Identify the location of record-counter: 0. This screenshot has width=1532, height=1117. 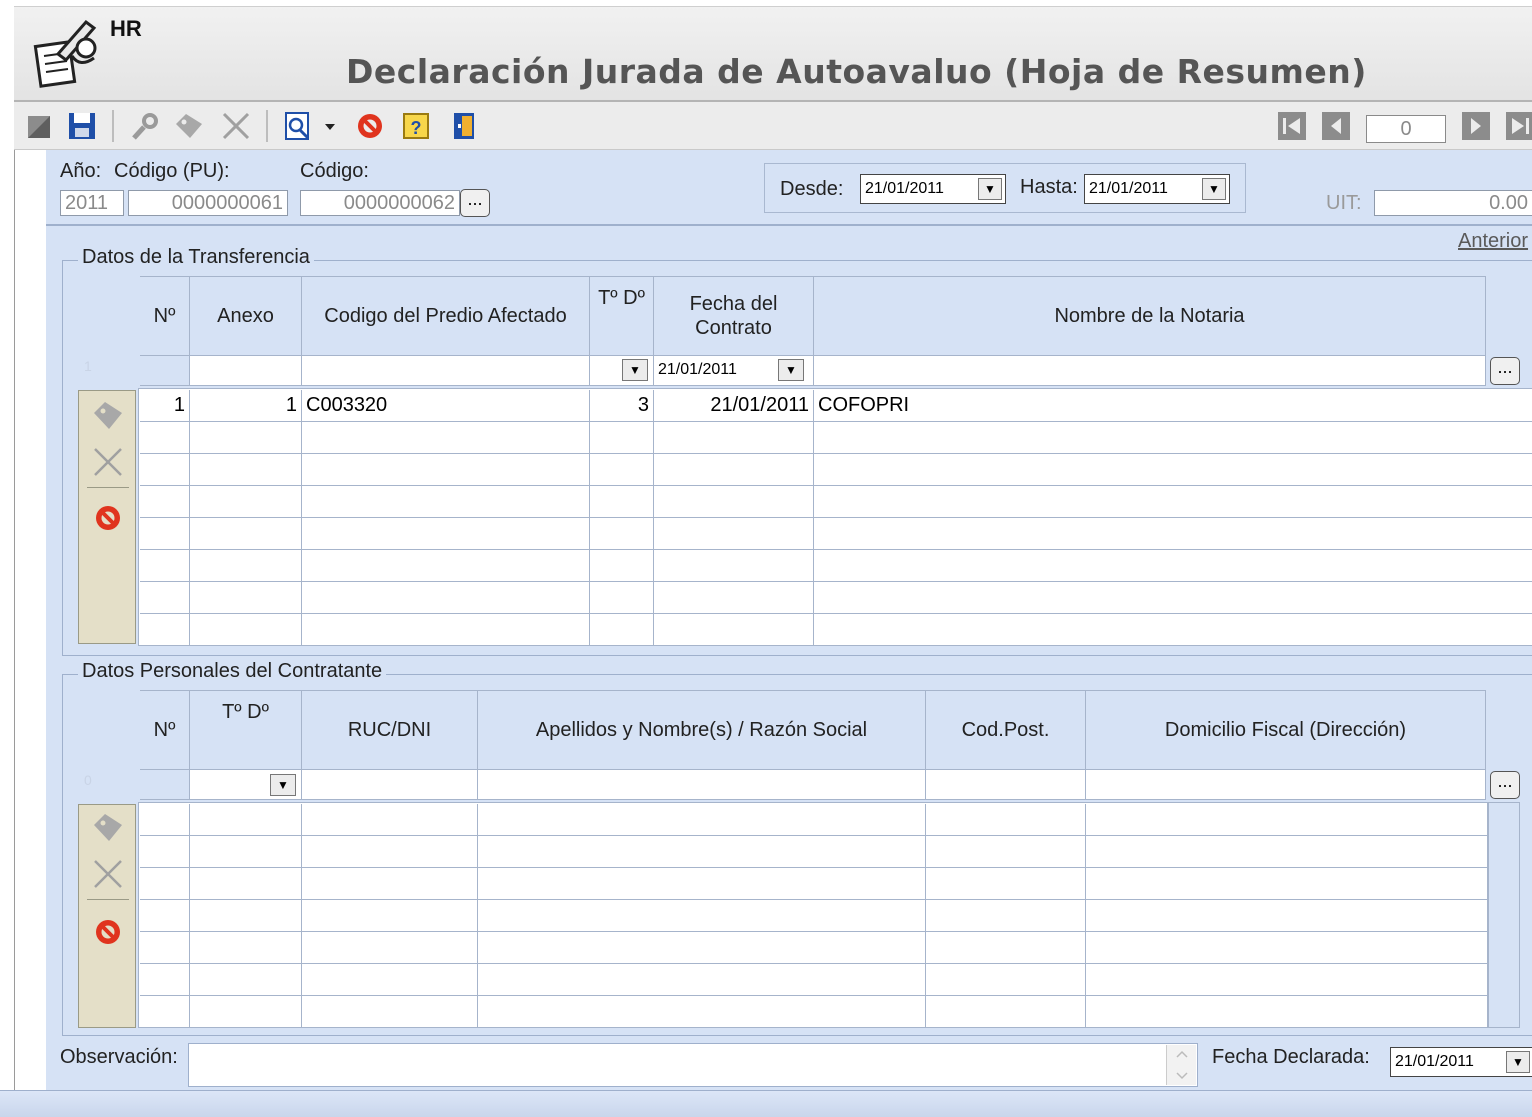
(1406, 129).